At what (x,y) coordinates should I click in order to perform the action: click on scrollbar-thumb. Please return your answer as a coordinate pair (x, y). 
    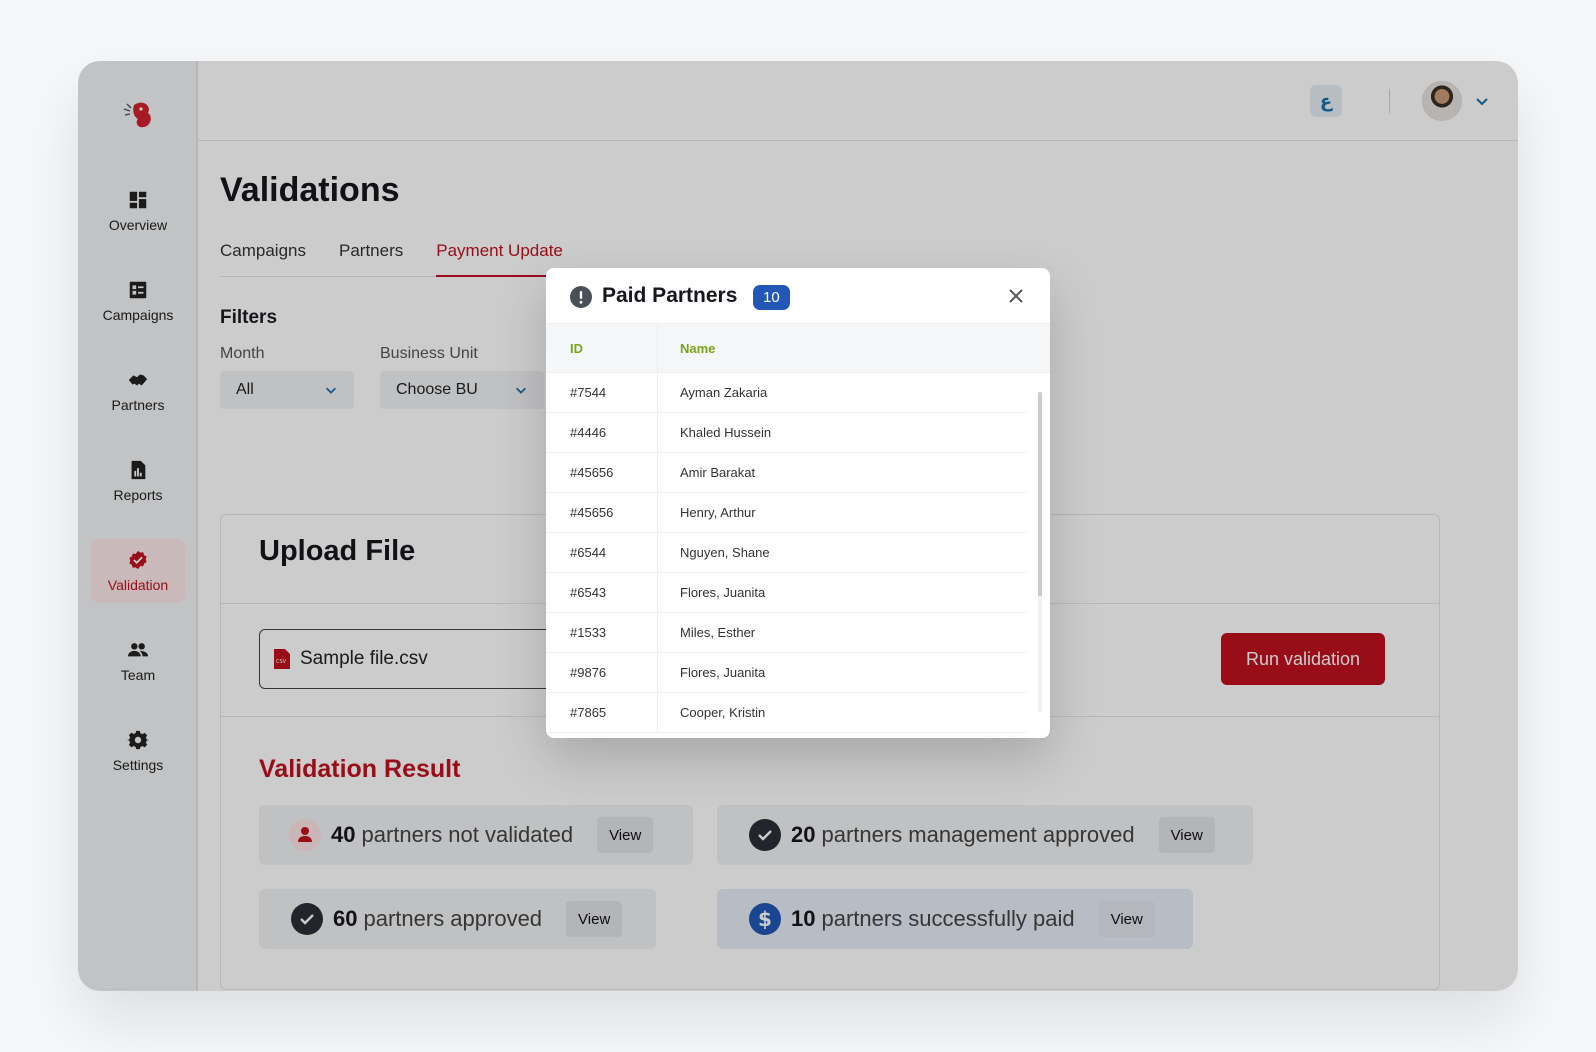
    Looking at the image, I should click on (1040, 494).